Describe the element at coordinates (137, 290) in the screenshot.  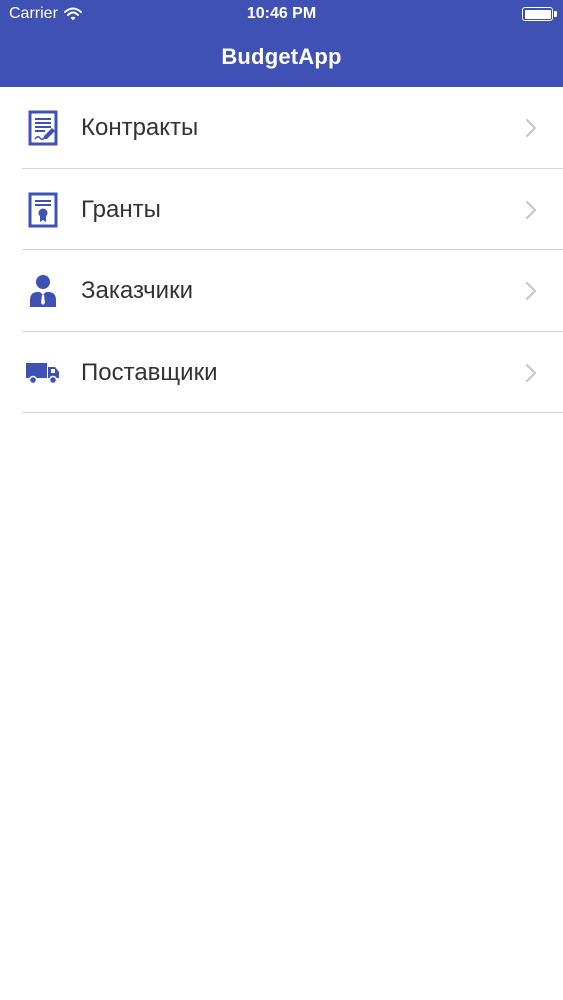
I see `menu-item-label: Заказчики` at that location.